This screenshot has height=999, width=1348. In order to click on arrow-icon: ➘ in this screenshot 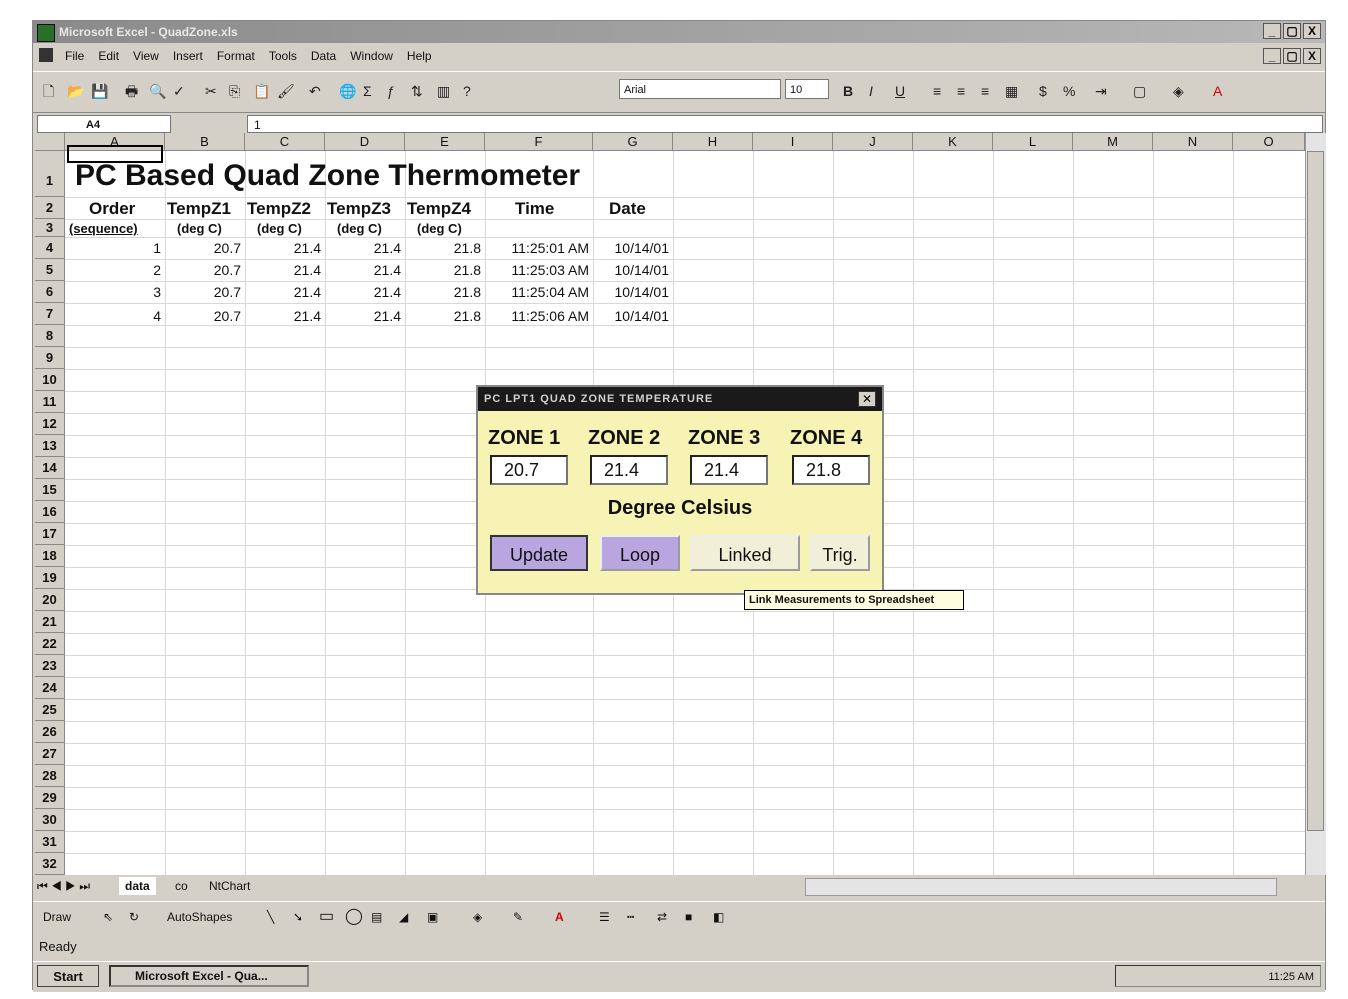, I will do `click(298, 917)`.